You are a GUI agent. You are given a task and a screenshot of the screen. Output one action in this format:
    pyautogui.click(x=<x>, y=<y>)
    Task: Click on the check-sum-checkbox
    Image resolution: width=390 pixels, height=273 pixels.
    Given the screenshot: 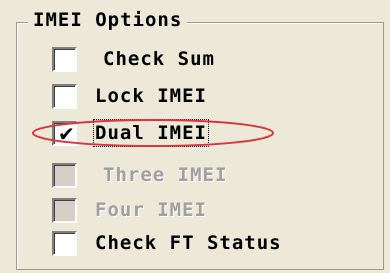 What is the action you would take?
    pyautogui.click(x=64, y=59)
    